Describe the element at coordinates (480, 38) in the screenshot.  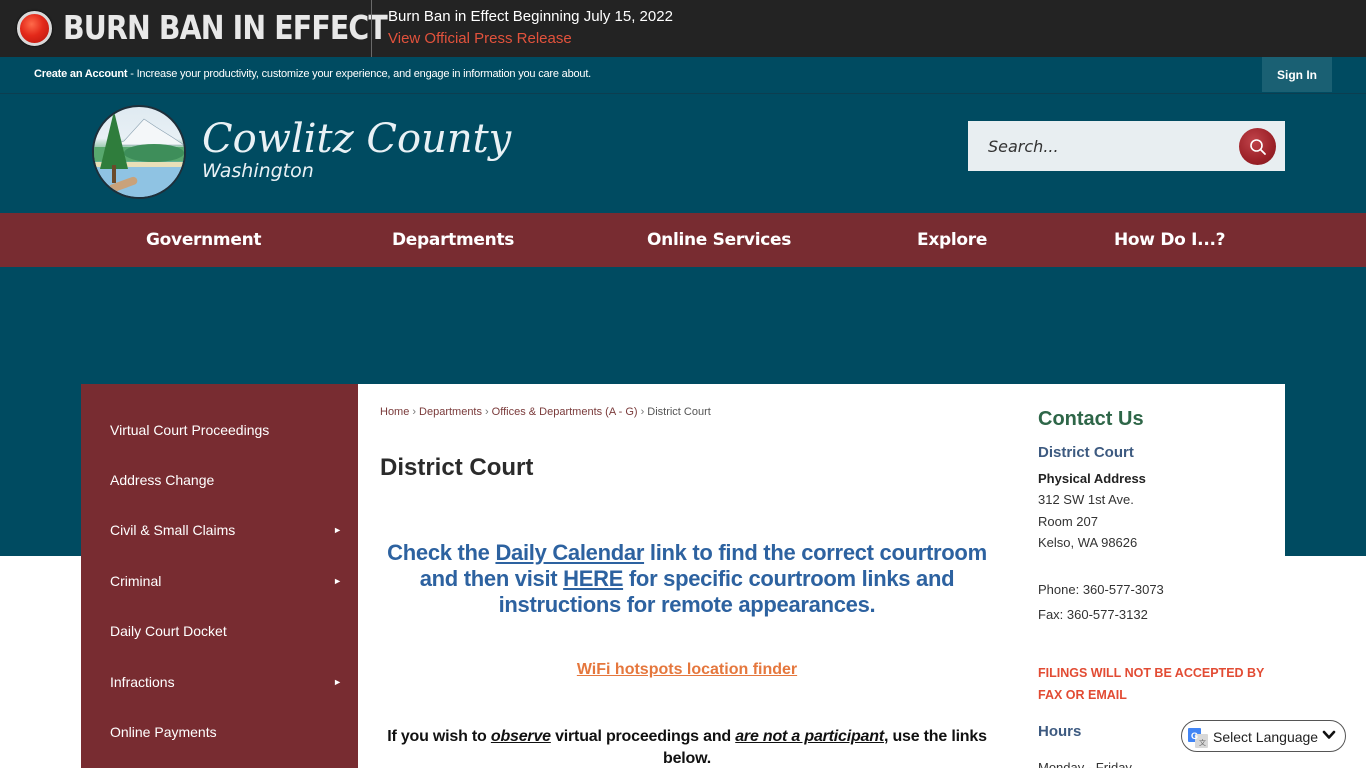
I see `press-release-link: View Official Press Release` at that location.